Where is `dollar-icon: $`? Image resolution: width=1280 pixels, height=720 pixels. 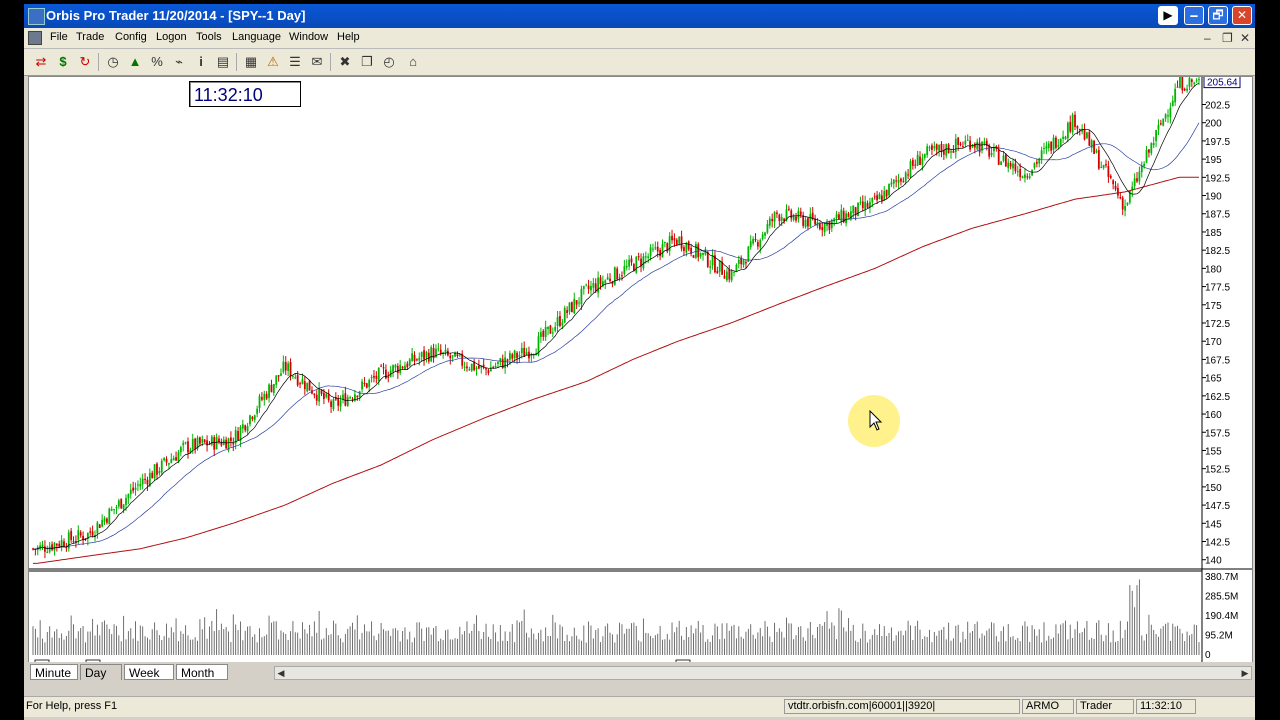 dollar-icon: $ is located at coordinates (63, 62).